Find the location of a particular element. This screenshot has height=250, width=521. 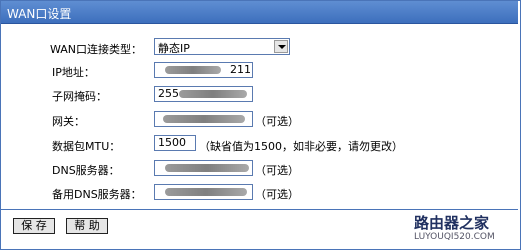

ip-input: 211 is located at coordinates (203, 70).